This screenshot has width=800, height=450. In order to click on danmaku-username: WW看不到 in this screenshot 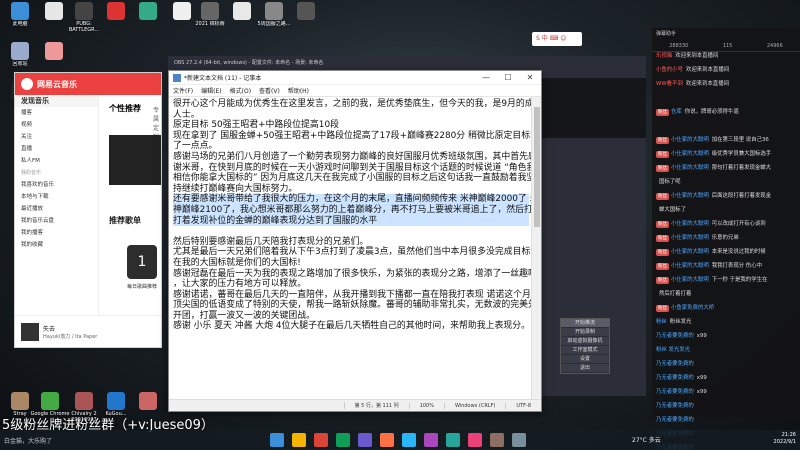, I will do `click(669, 84)`.